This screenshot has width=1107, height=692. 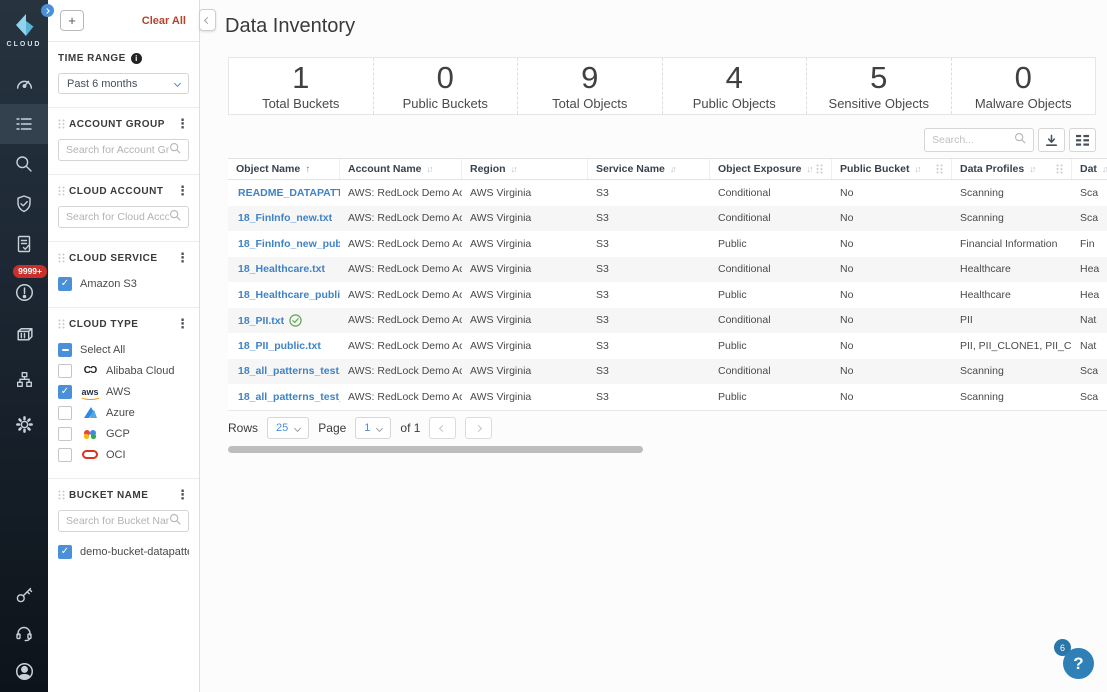 What do you see at coordinates (285, 218) in the screenshot?
I see `object-name-link: 18_FinInfo_new.txt` at bounding box center [285, 218].